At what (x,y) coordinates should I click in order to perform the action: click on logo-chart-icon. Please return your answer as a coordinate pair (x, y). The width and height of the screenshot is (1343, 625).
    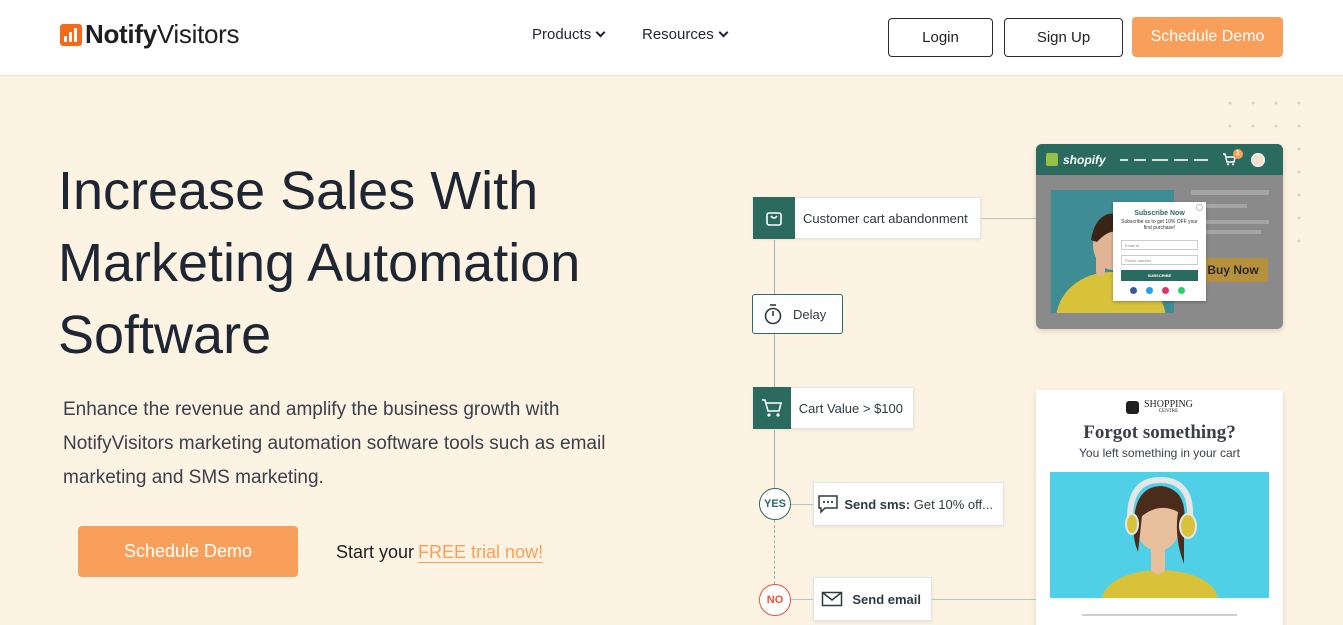
    Looking at the image, I should click on (71, 34).